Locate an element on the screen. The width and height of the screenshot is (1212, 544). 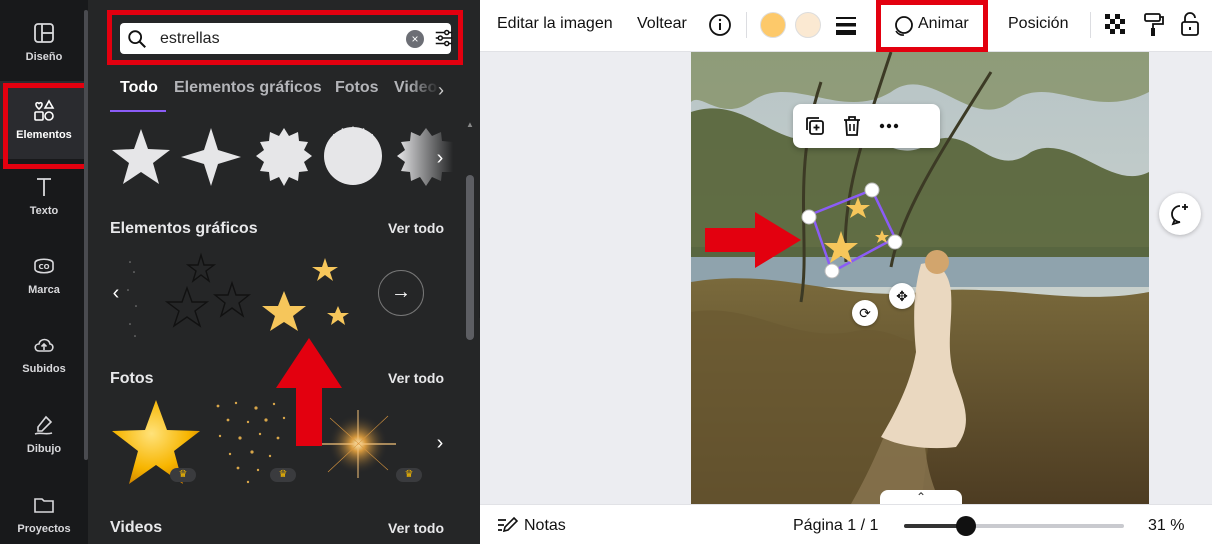
search-icon is located at coordinates (137, 39).